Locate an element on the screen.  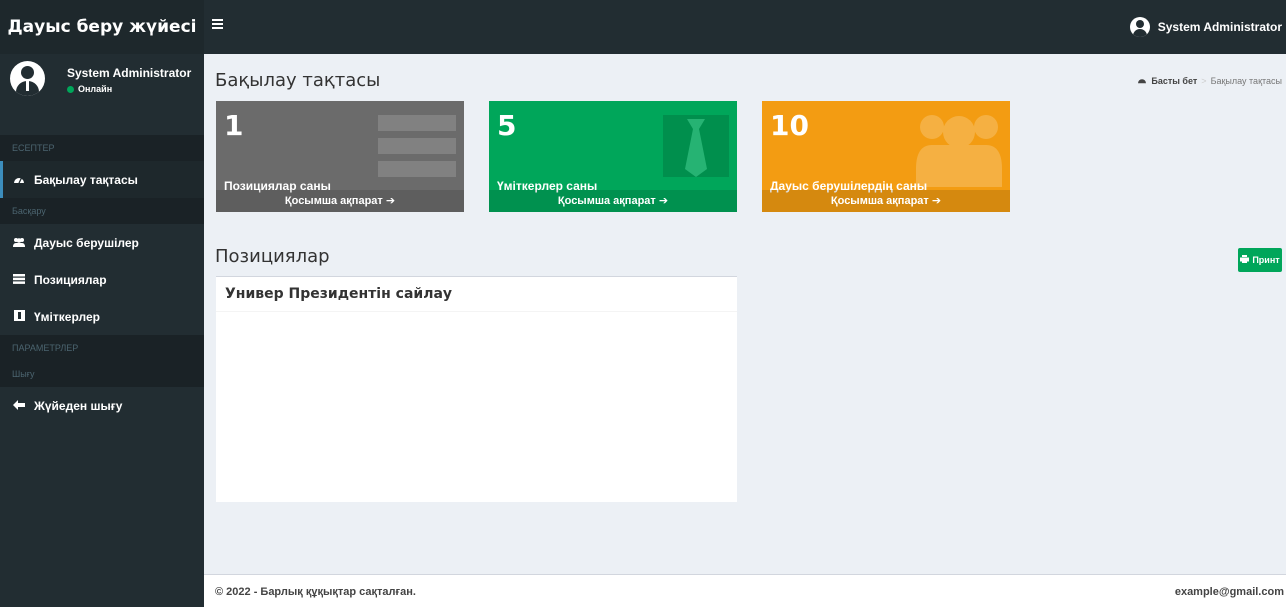
sidebar-item-voters: Дауыс берушілер is located at coordinates (102, 242).